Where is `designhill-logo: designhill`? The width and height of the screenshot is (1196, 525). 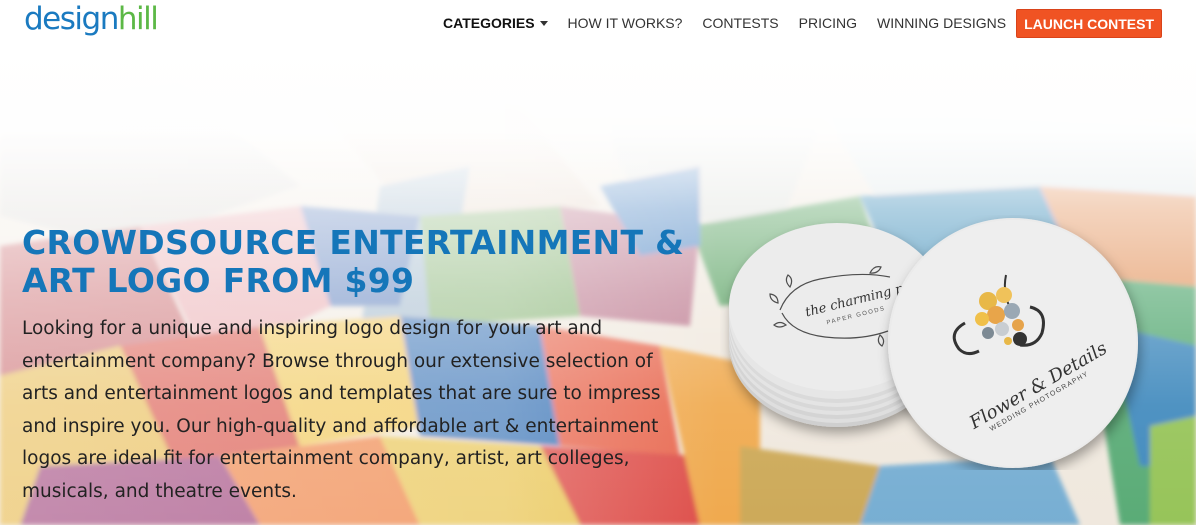
designhill-logo: designhill is located at coordinates (91, 19).